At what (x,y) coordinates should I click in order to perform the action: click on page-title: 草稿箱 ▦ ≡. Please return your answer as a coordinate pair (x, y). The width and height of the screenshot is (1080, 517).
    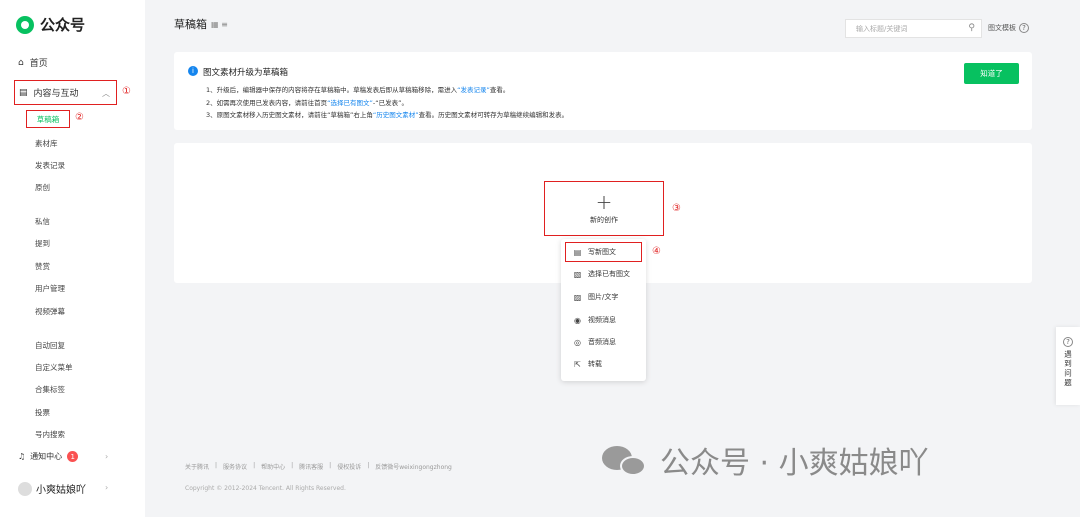
    Looking at the image, I should click on (201, 24).